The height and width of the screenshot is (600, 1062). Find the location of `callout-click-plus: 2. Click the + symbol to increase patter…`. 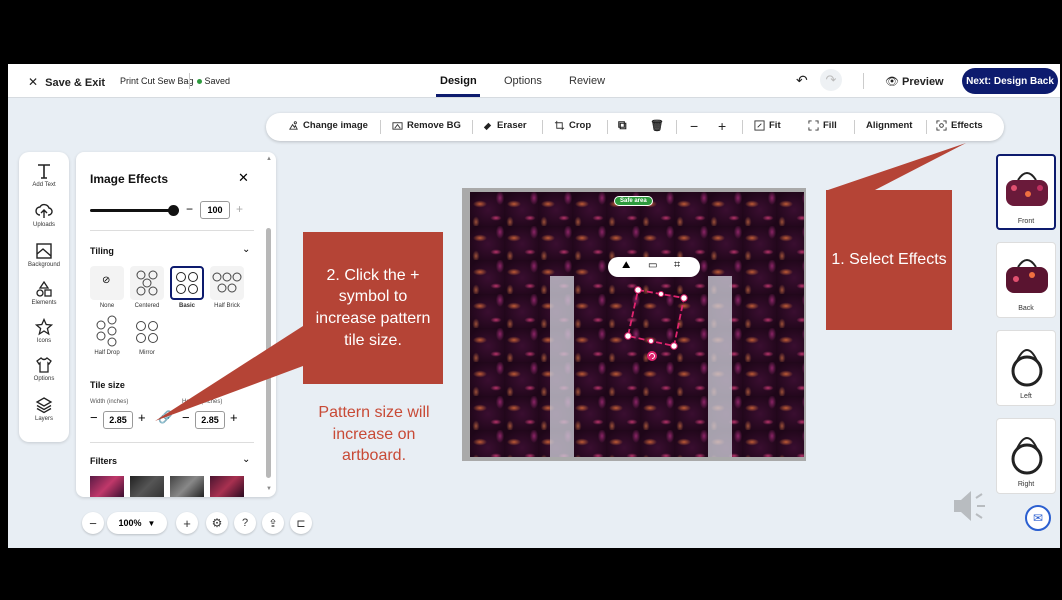

callout-click-plus: 2. Click the + symbol to increase patter… is located at coordinates (373, 308).